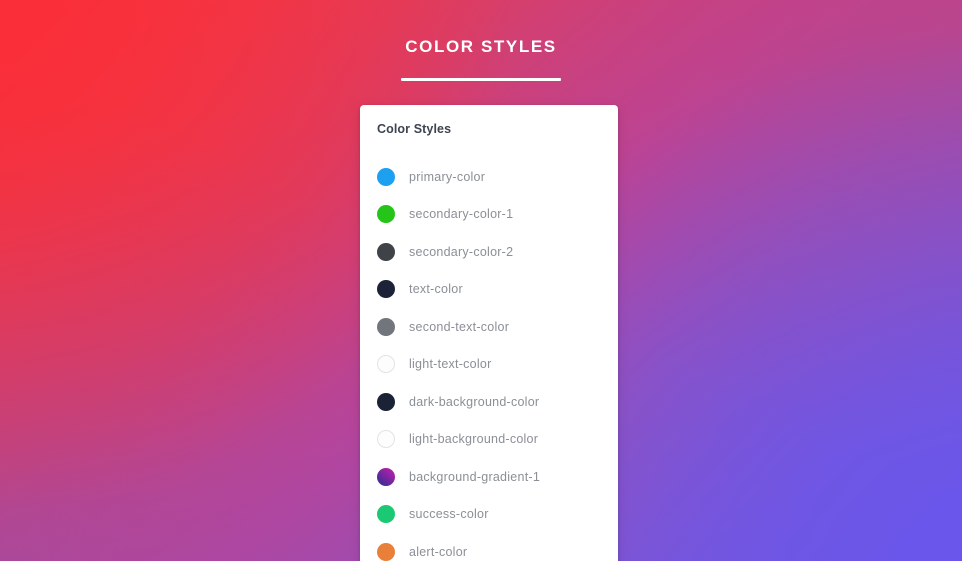 Image resolution: width=962 pixels, height=561 pixels. I want to click on color-swatch-row: light-background-color, so click(489, 440).